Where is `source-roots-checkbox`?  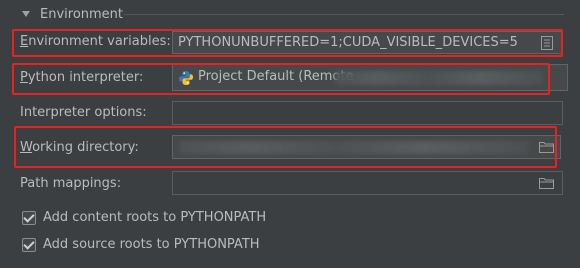 source-roots-checkbox is located at coordinates (29, 244).